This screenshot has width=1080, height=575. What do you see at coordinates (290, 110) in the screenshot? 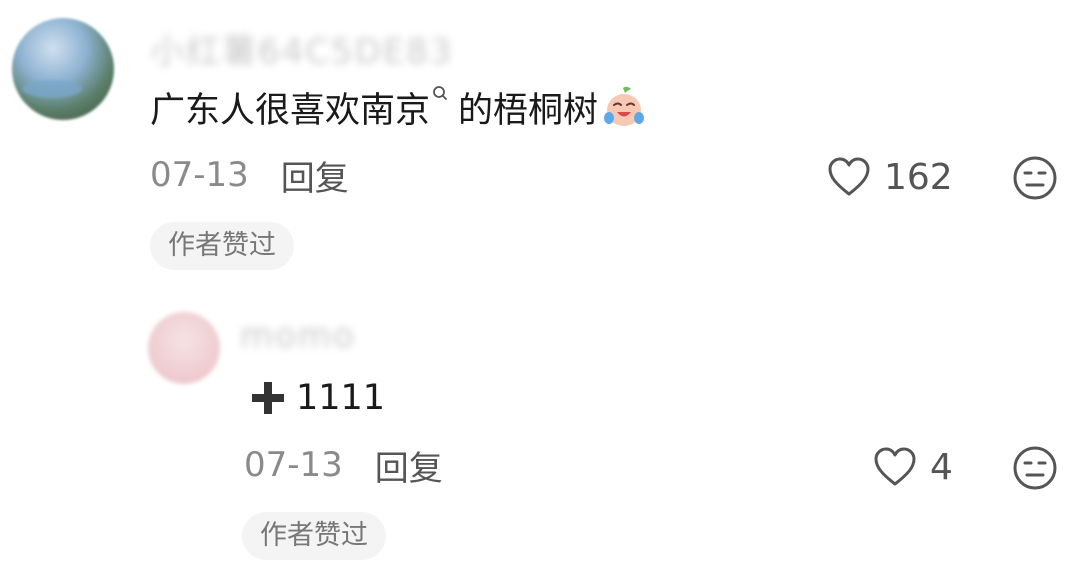
I see `comment-text-part: 广东人很喜欢南京` at bounding box center [290, 110].